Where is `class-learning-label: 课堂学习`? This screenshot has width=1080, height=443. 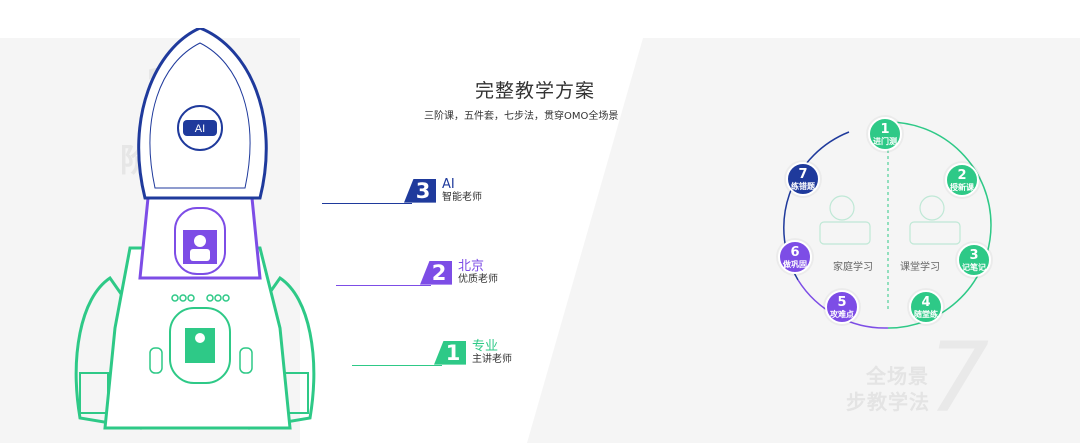 class-learning-label: 课堂学习 is located at coordinates (920, 267).